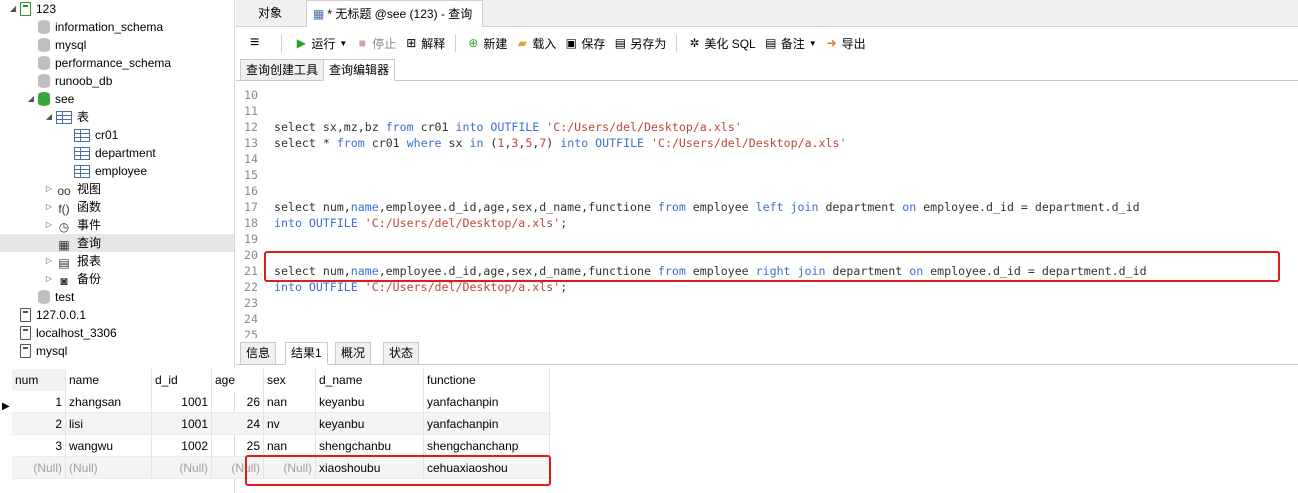  What do you see at coordinates (117, 27) in the screenshot?
I see `tree-item: information_schema` at bounding box center [117, 27].